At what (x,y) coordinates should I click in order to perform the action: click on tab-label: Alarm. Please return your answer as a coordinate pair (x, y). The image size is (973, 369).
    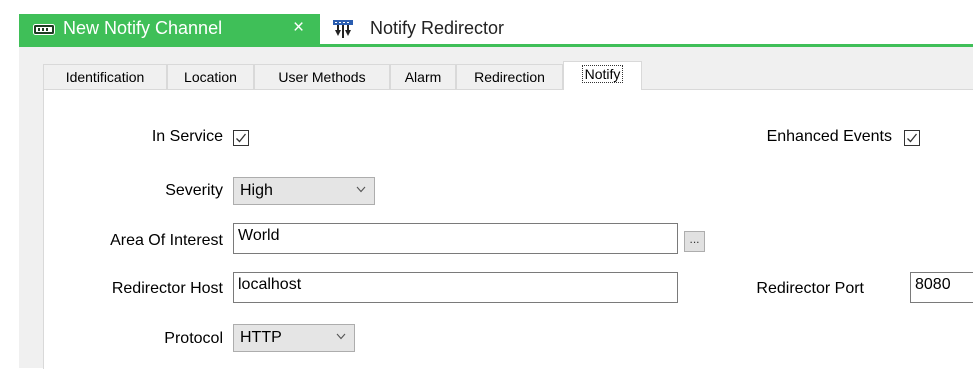
    Looking at the image, I should click on (423, 77).